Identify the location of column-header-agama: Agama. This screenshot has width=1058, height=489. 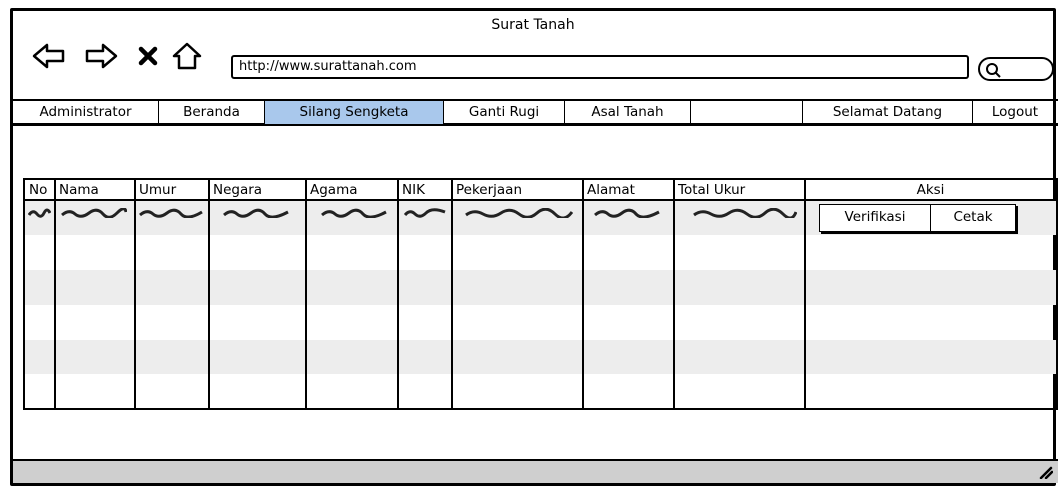
(334, 190).